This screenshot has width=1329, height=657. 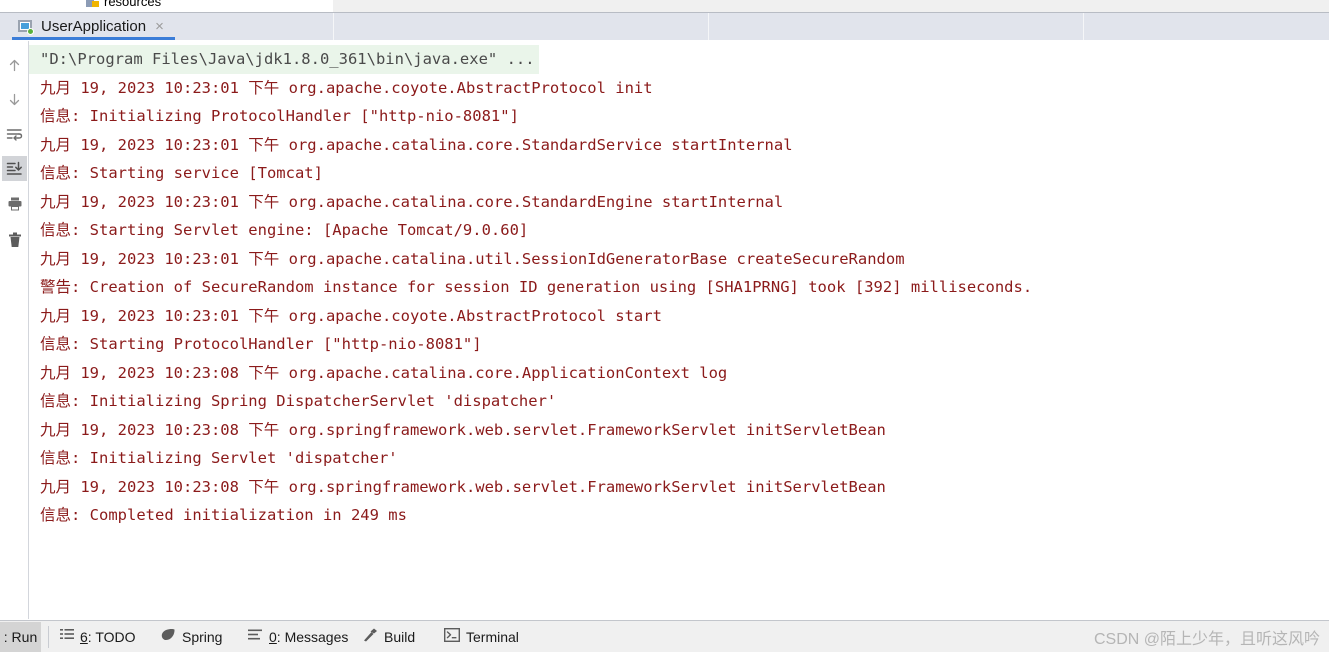 What do you see at coordinates (133, 4) in the screenshot?
I see `tree-item-label: resources` at bounding box center [133, 4].